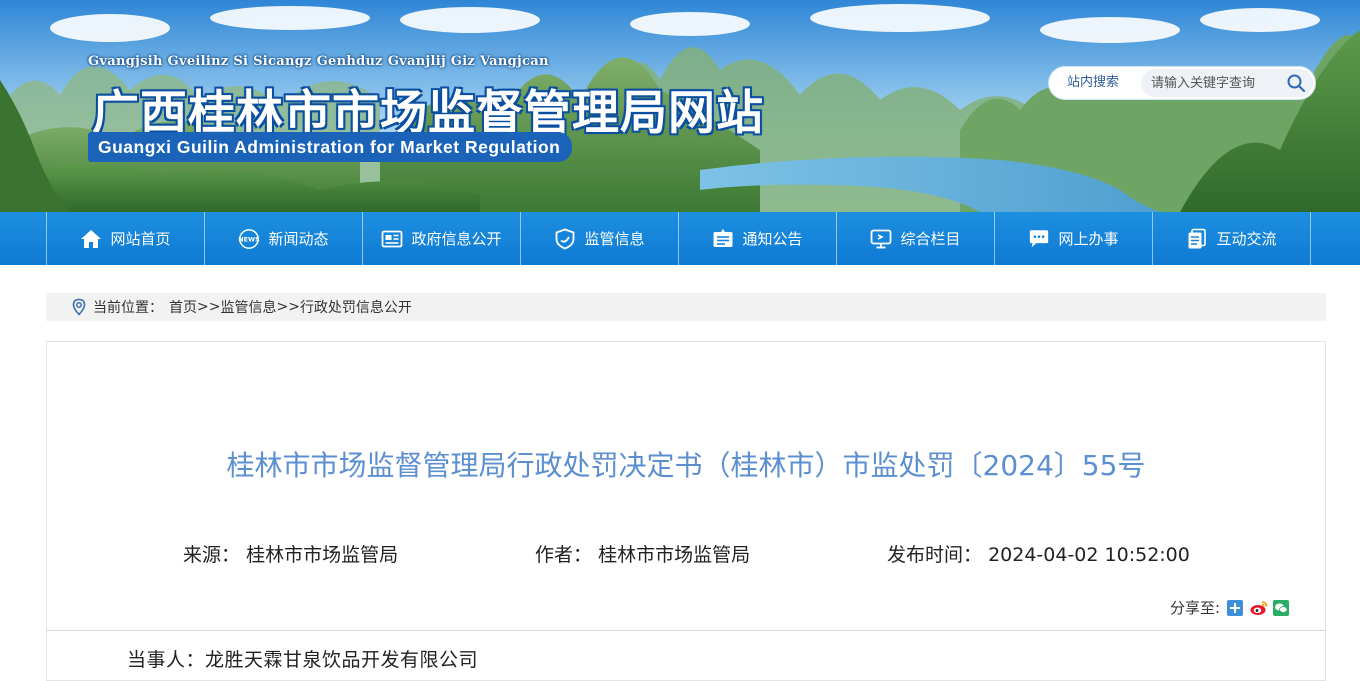  I want to click on nav-item-label: 网上办事, so click(1088, 239).